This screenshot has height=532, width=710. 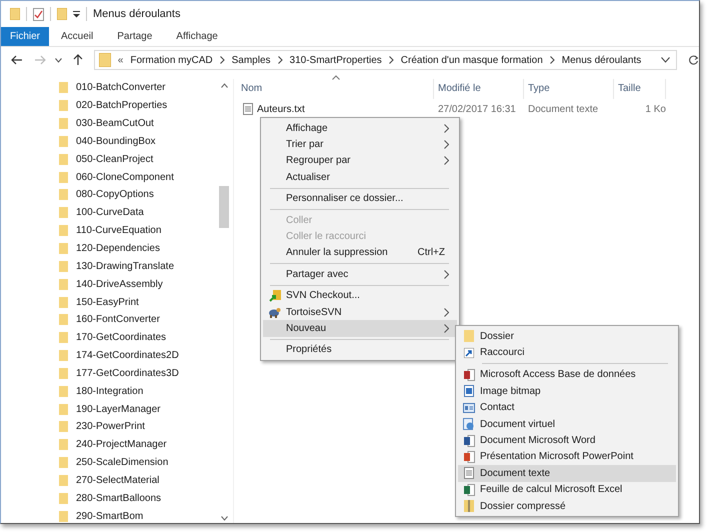 I want to click on word-document-icon, so click(x=469, y=440).